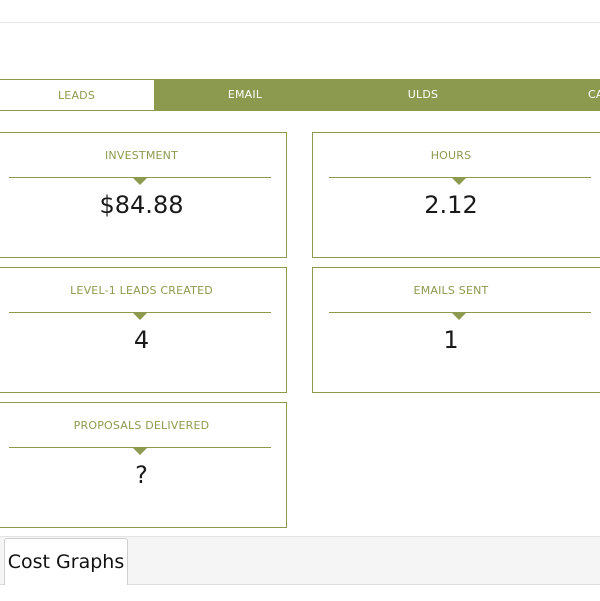 Image resolution: width=600 pixels, height=601 pixels. Describe the element at coordinates (594, 95) in the screenshot. I see `tab-ca: CA` at that location.